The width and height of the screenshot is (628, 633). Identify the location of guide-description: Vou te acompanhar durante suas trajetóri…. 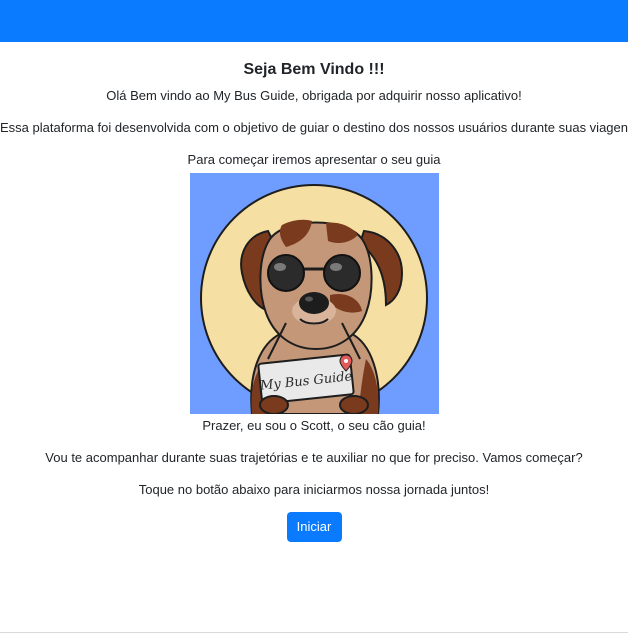
(314, 457).